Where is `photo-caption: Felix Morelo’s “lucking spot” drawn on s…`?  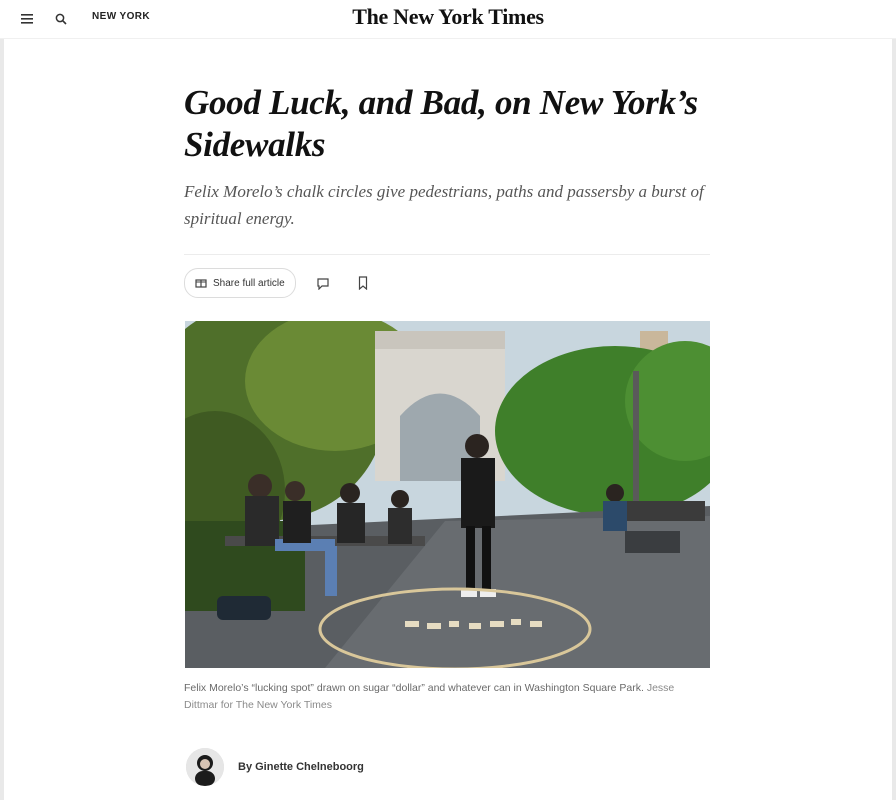
photo-caption: Felix Morelo’s “lucking spot” drawn on s… is located at coordinates (447, 697).